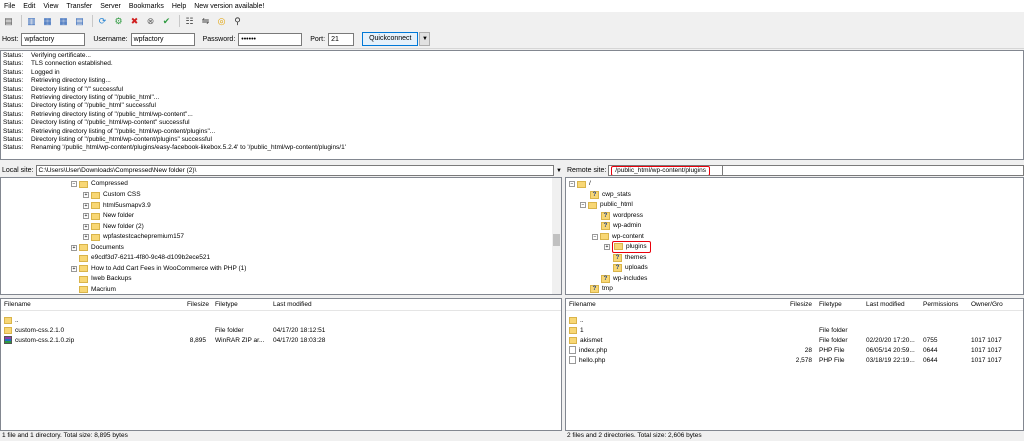 Image resolution: width=1024 pixels, height=441 pixels. What do you see at coordinates (162, 39) in the screenshot?
I see `username-input: wpfactory` at bounding box center [162, 39].